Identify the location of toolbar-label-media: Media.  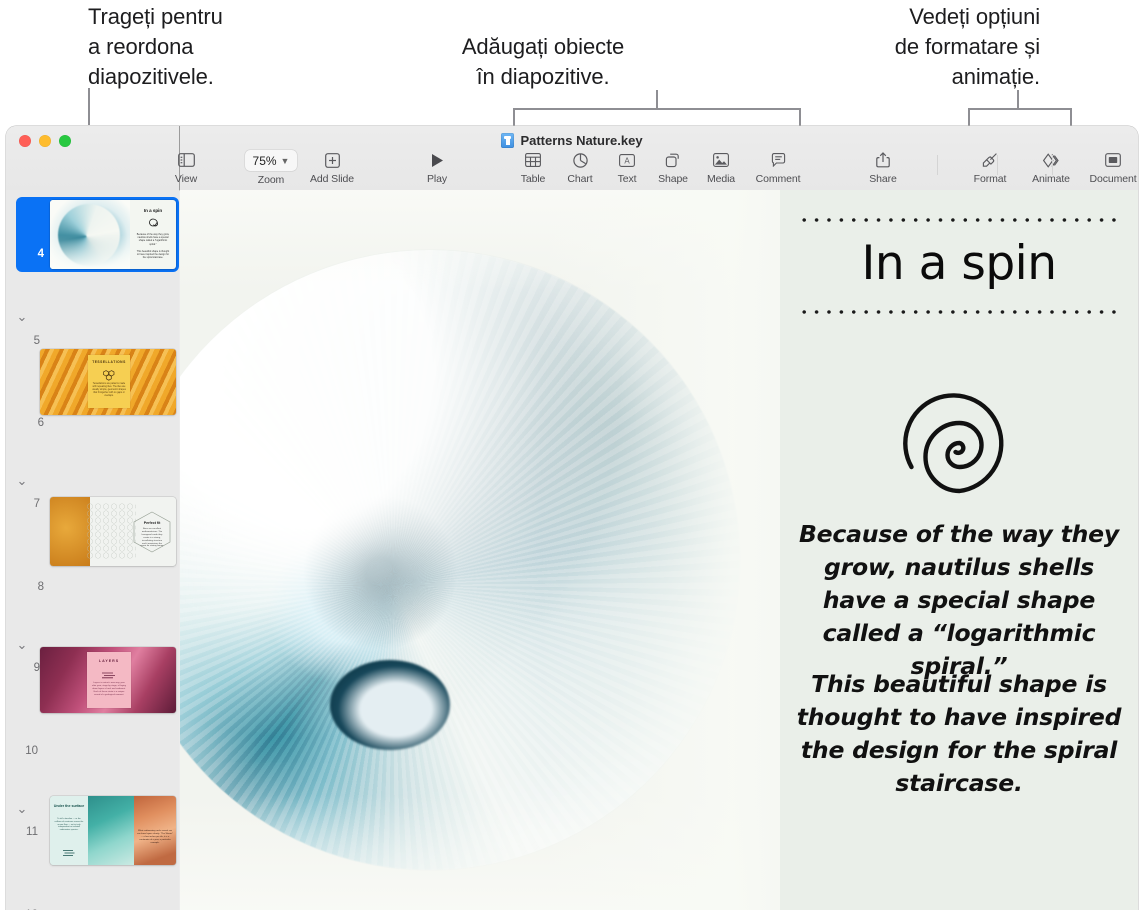
(721, 179).